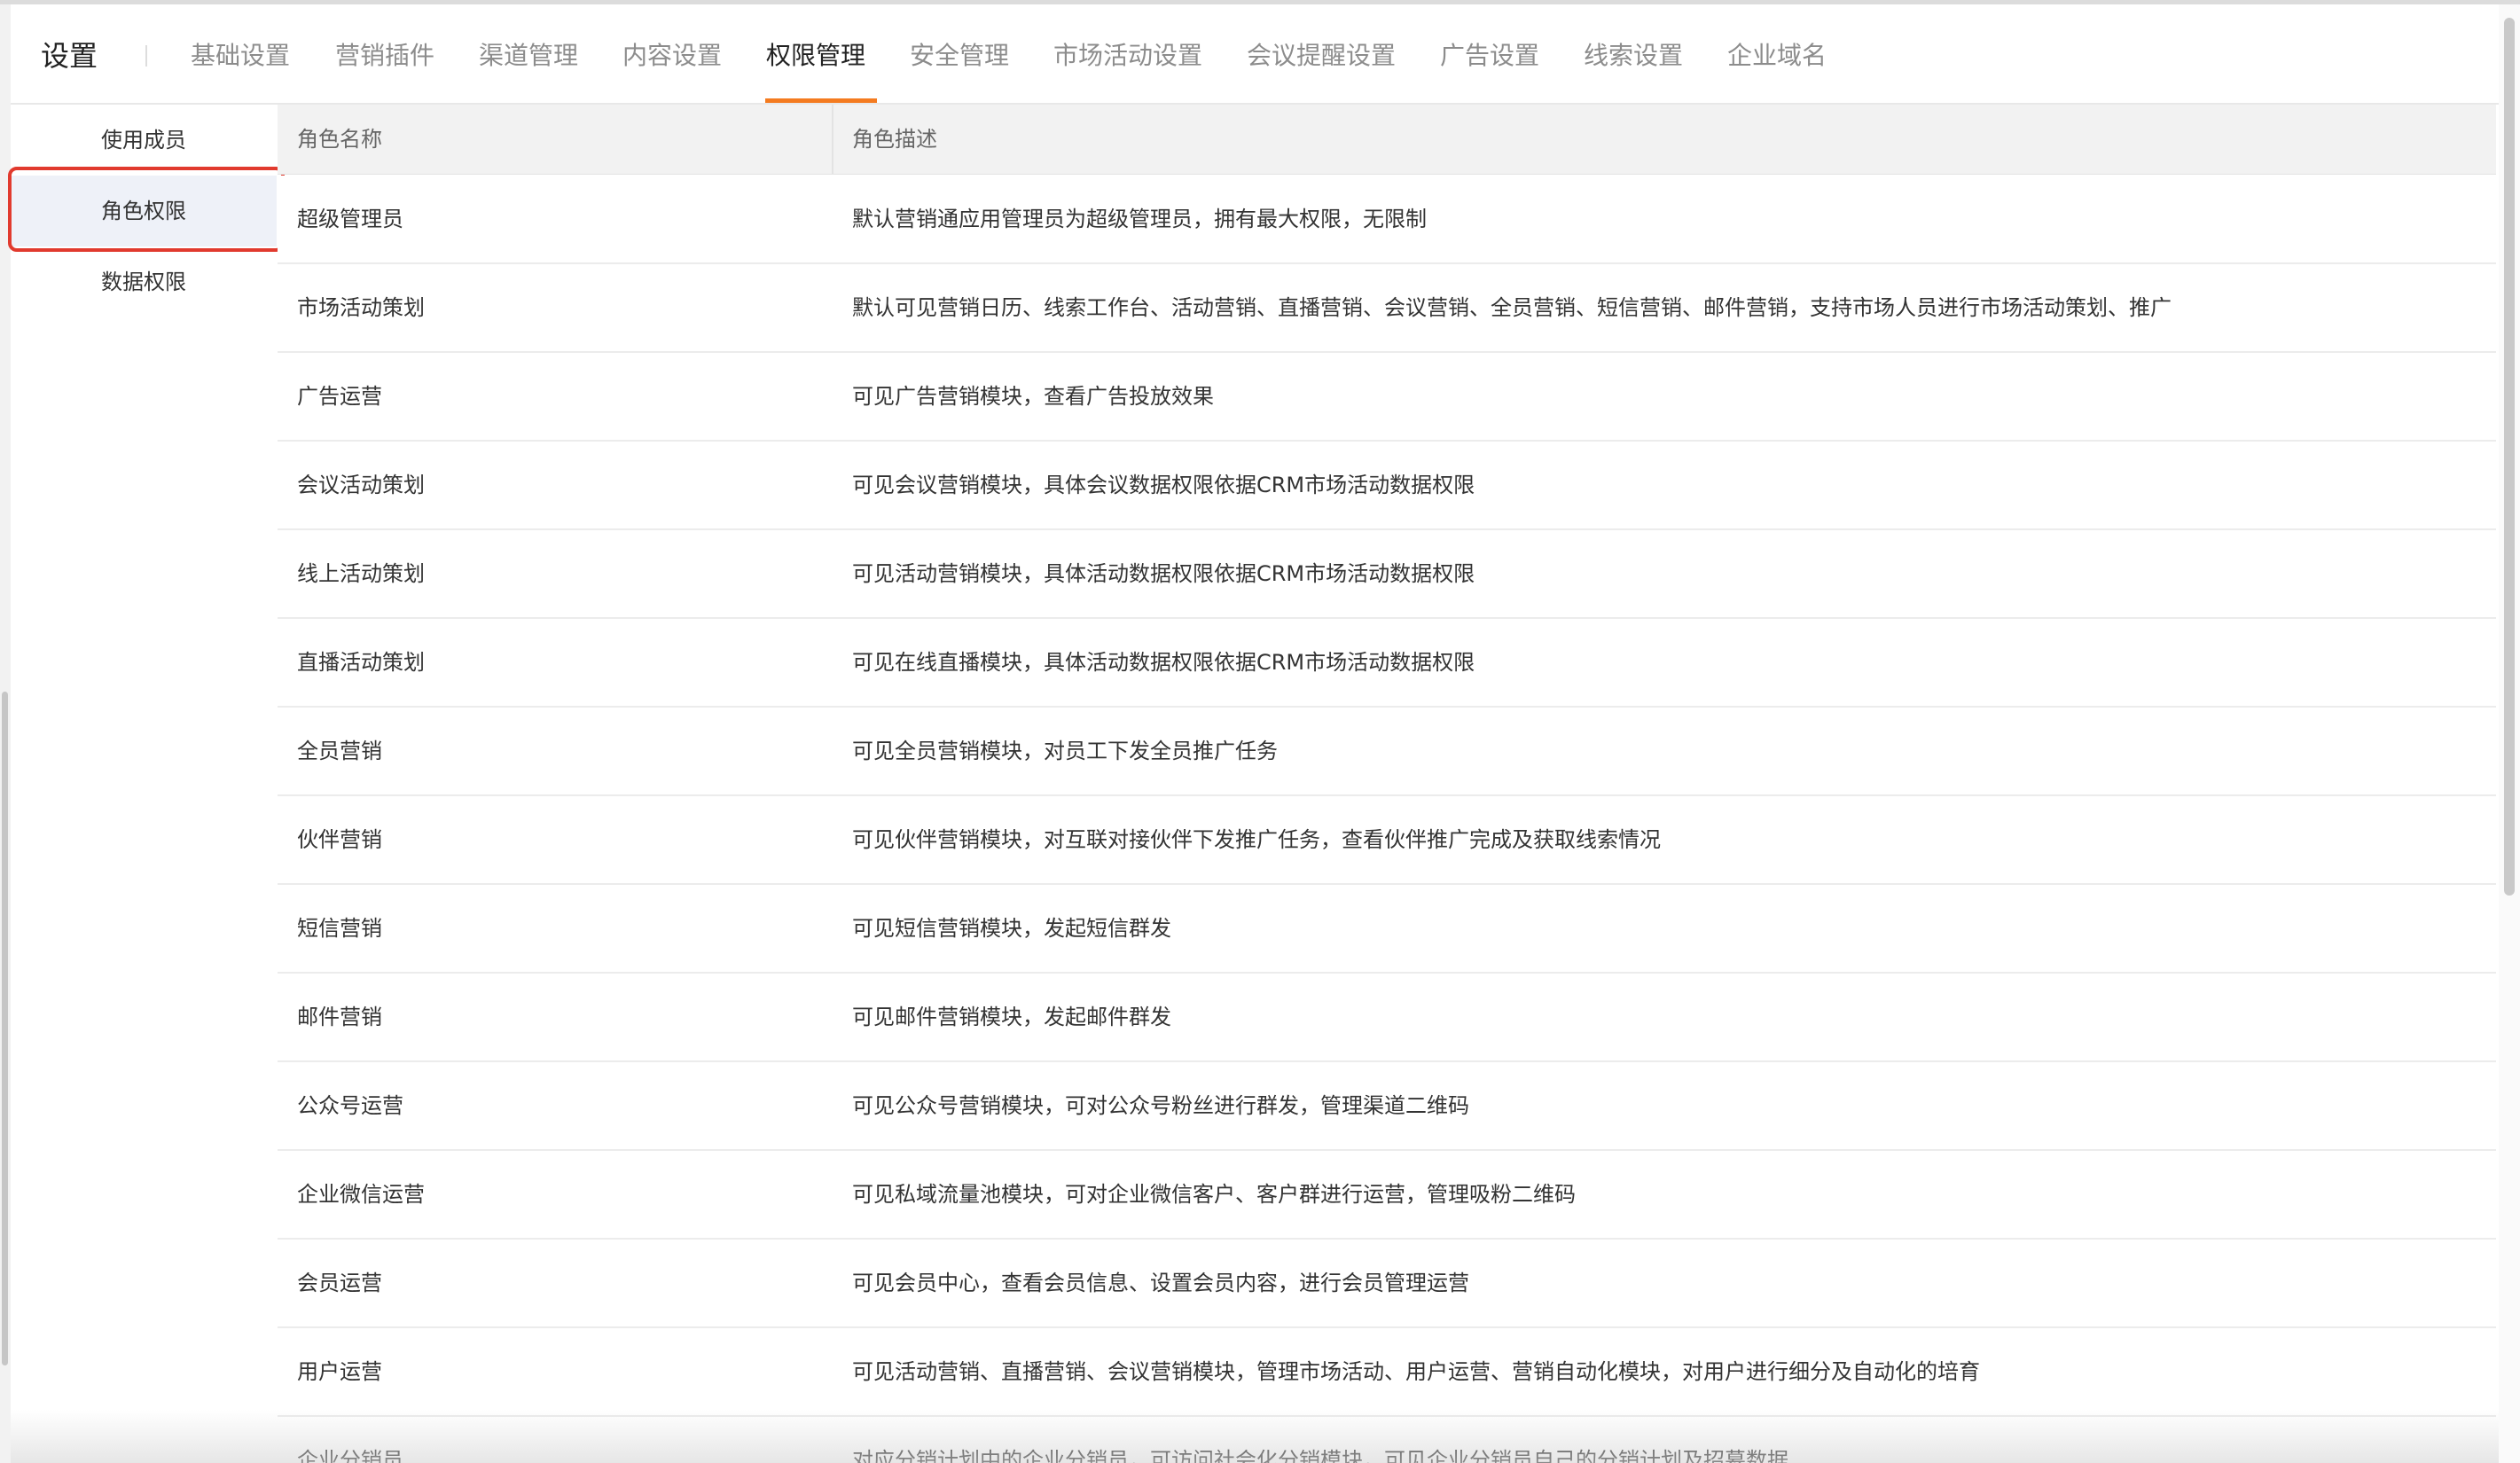 The height and width of the screenshot is (1463, 2520). I want to click on tab-meeting-reminder-settings: 会议提醒设置, so click(1321, 56).